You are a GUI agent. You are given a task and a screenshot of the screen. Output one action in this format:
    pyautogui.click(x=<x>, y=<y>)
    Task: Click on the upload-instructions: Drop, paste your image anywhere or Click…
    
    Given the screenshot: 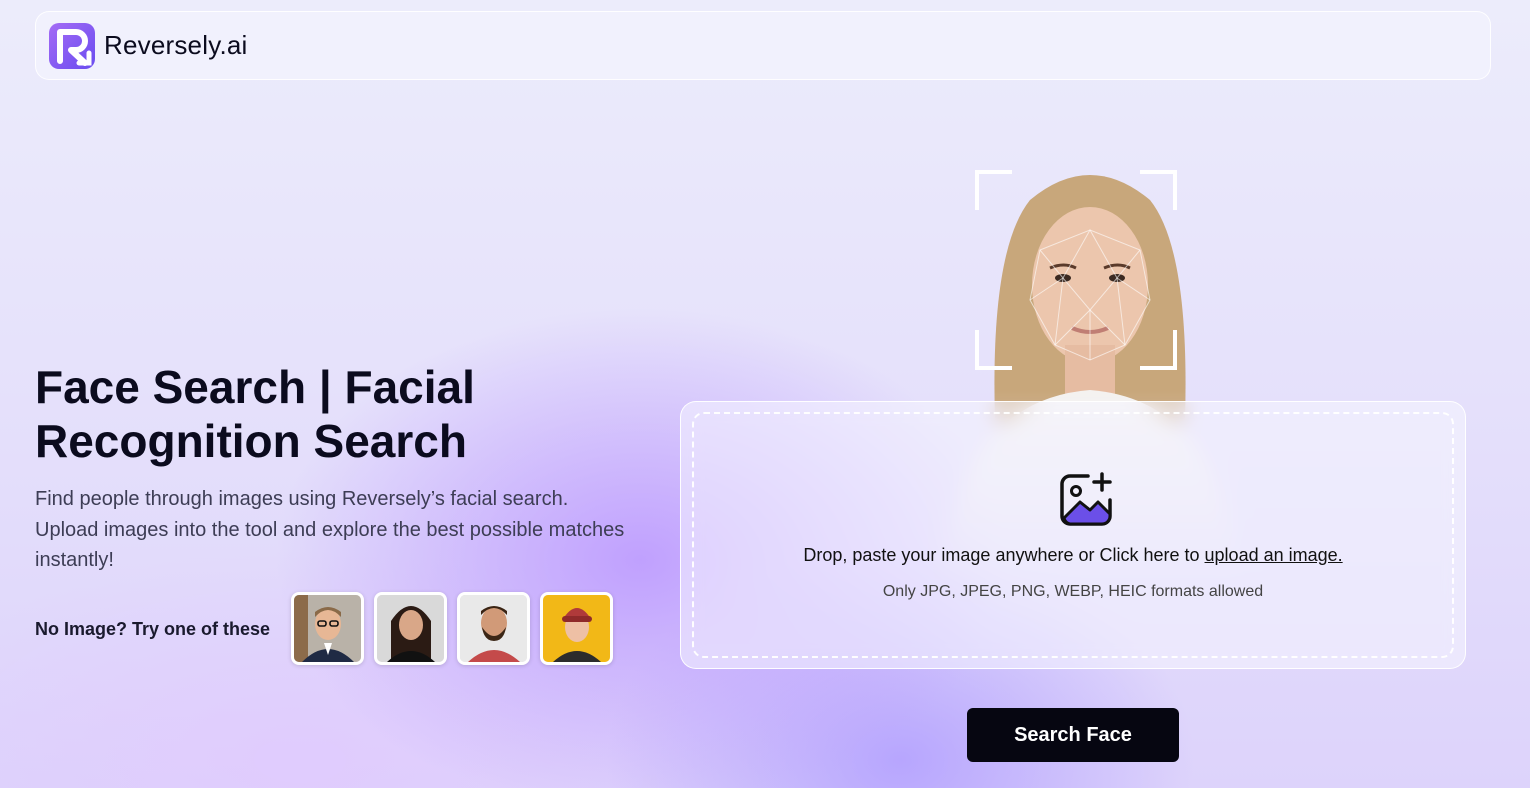 What is the action you would take?
    pyautogui.click(x=1073, y=555)
    